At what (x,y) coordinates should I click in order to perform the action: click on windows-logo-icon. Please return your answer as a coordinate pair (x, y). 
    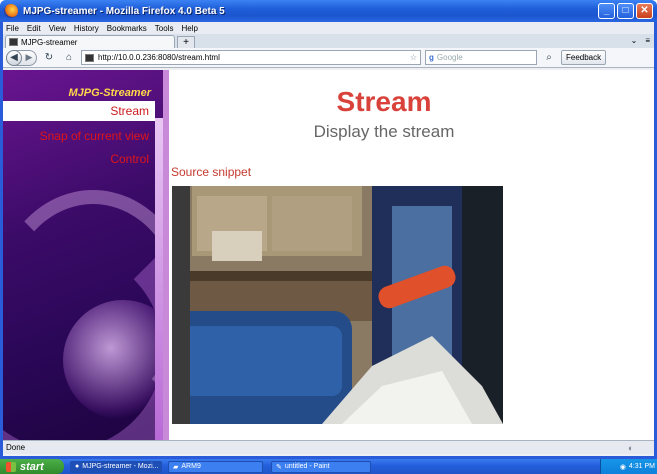
    Looking at the image, I should click on (11, 466).